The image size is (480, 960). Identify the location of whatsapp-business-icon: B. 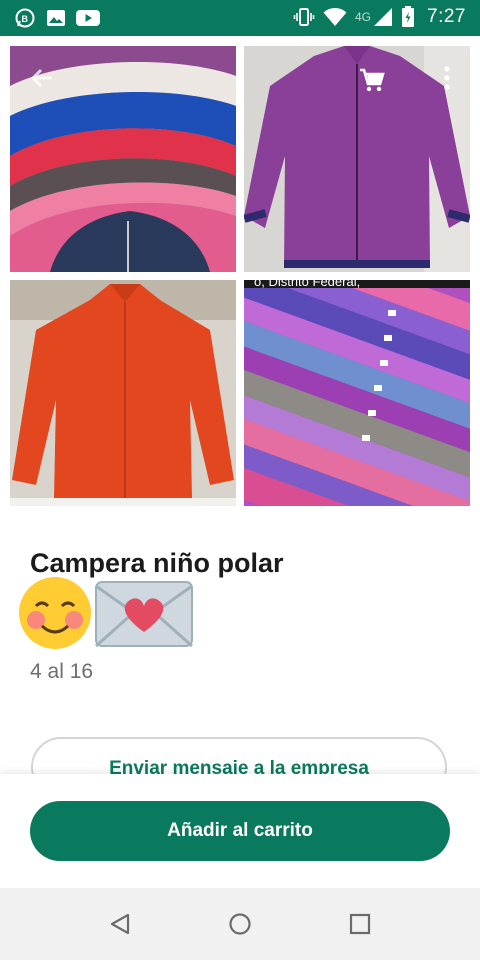
(25, 18).